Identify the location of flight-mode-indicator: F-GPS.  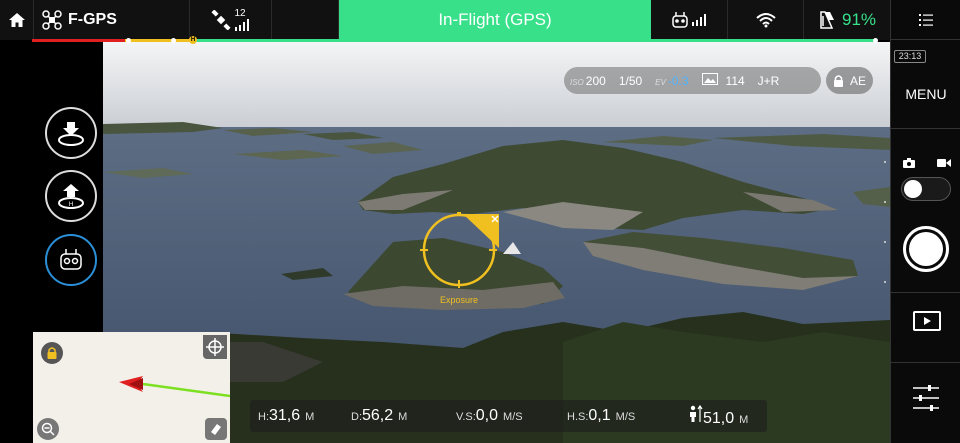
(112, 20).